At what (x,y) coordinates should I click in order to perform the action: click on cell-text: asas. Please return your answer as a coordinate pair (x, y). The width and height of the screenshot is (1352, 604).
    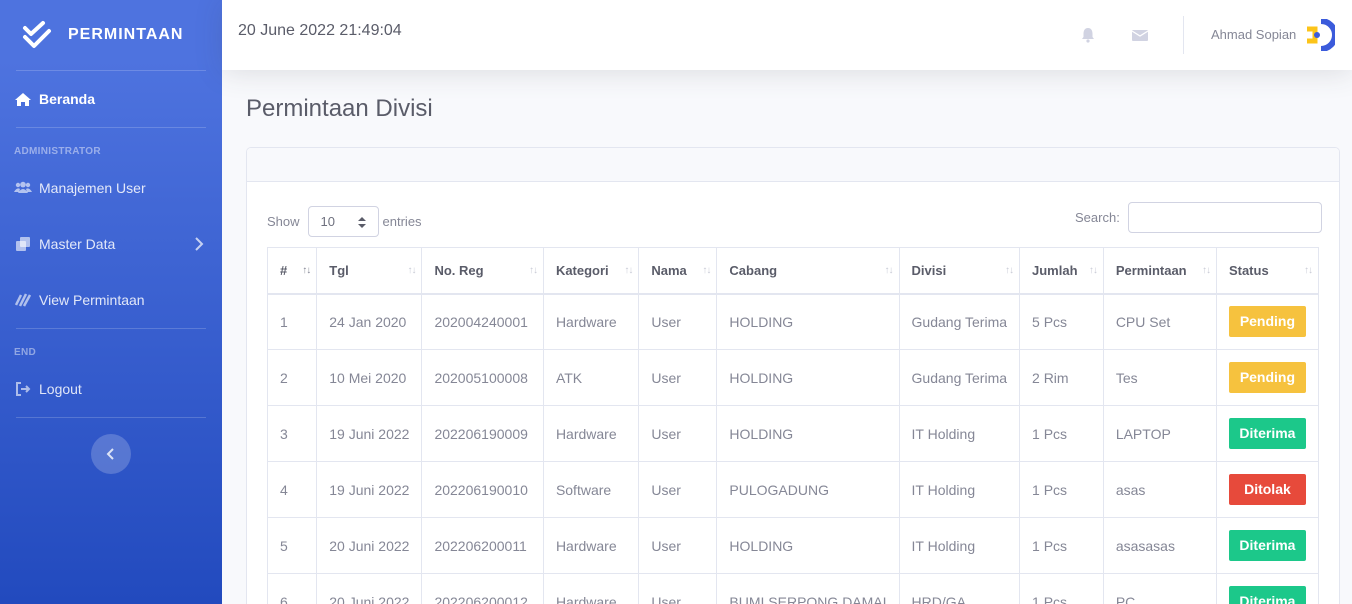
    Looking at the image, I should click on (1130, 489).